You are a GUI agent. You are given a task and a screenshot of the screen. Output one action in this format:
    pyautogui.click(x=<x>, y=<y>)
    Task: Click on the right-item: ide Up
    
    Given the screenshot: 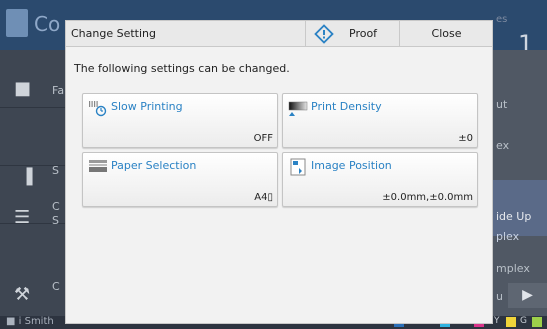 What is the action you would take?
    pyautogui.click(x=513, y=216)
    